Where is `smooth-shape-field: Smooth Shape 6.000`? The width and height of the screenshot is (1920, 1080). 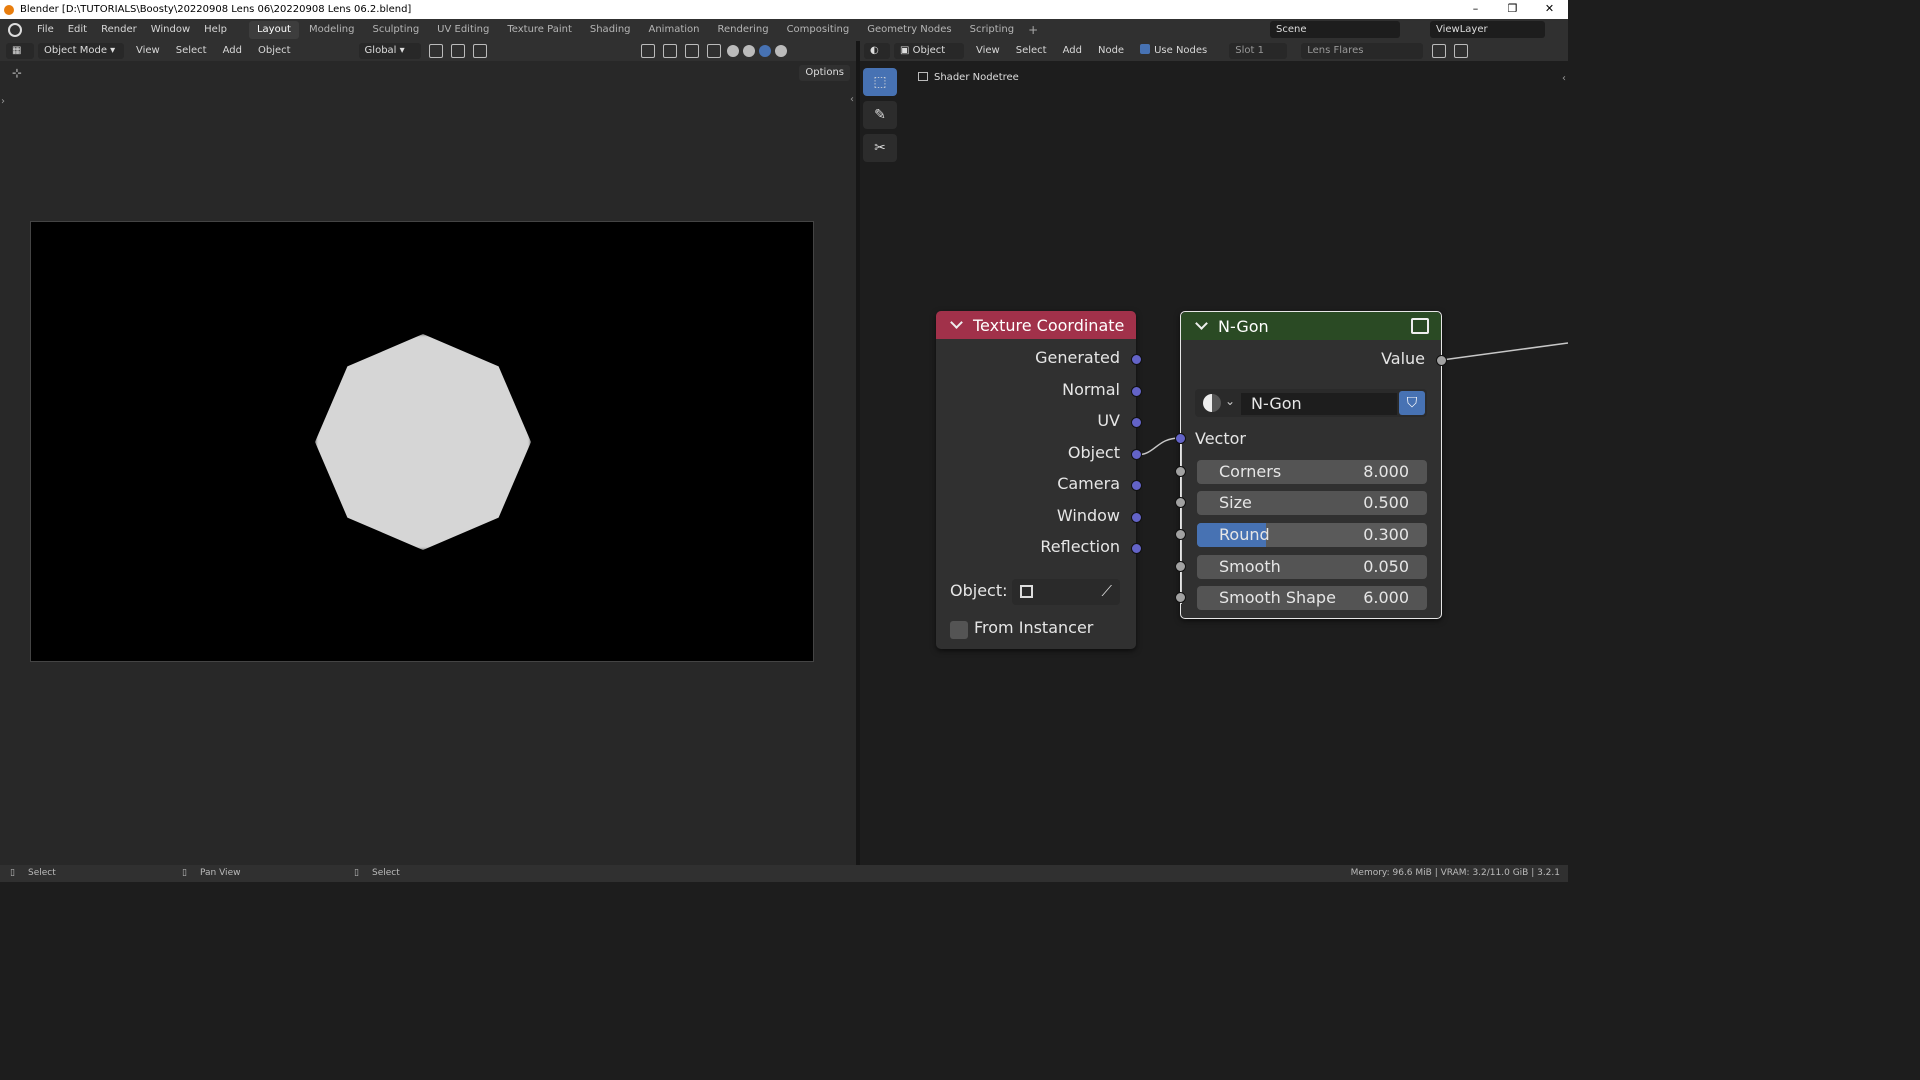 smooth-shape-field: Smooth Shape 6.000 is located at coordinates (1312, 598).